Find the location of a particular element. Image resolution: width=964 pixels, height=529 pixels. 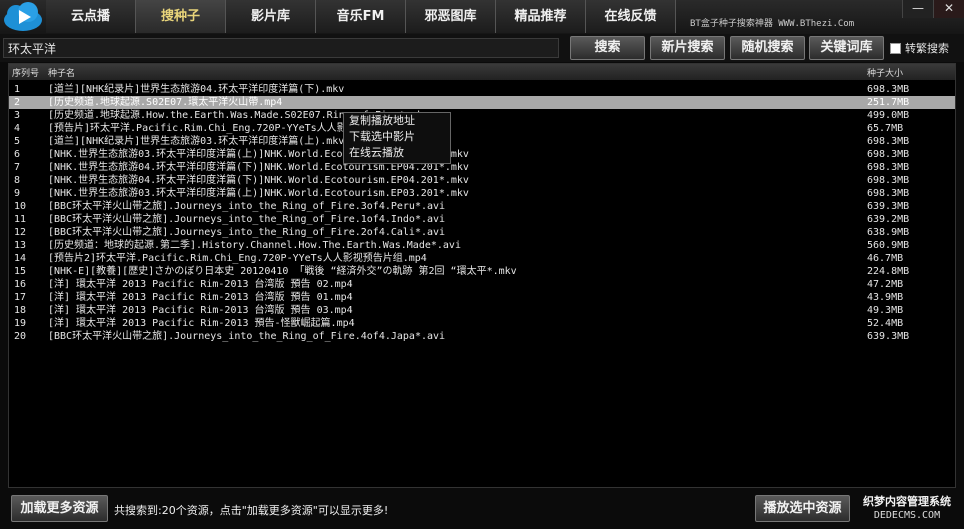

header-index: 序列号 is located at coordinates (25, 72).